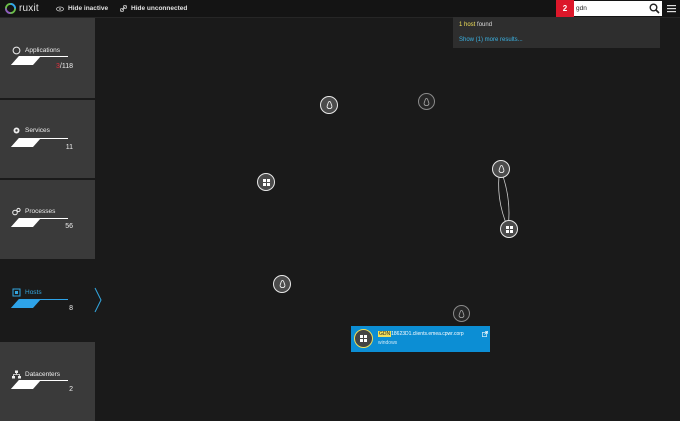 Image resolution: width=680 pixels, height=421 pixels. I want to click on sidebar-item-label: Applications, so click(43, 50).